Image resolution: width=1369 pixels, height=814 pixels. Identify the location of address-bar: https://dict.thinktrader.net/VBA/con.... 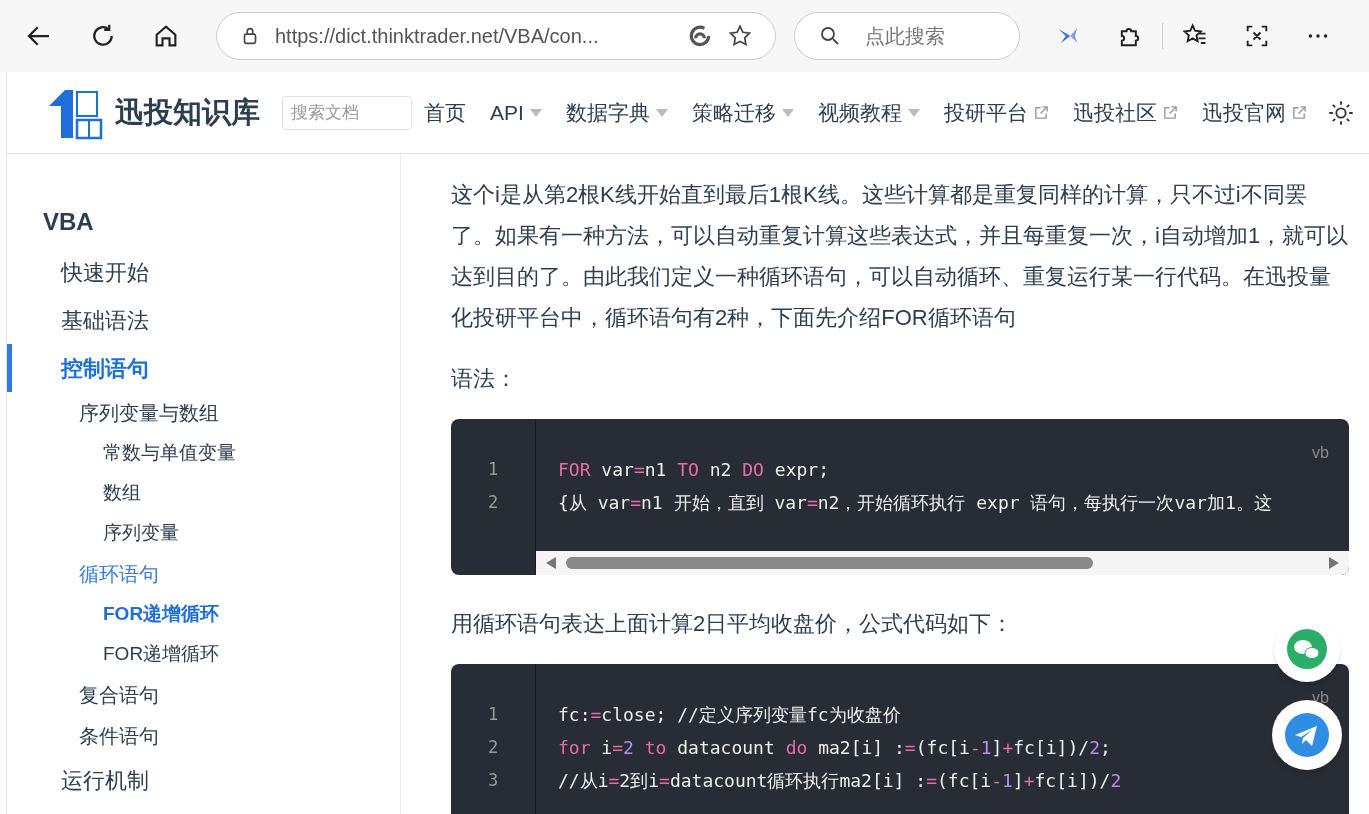
(496, 36).